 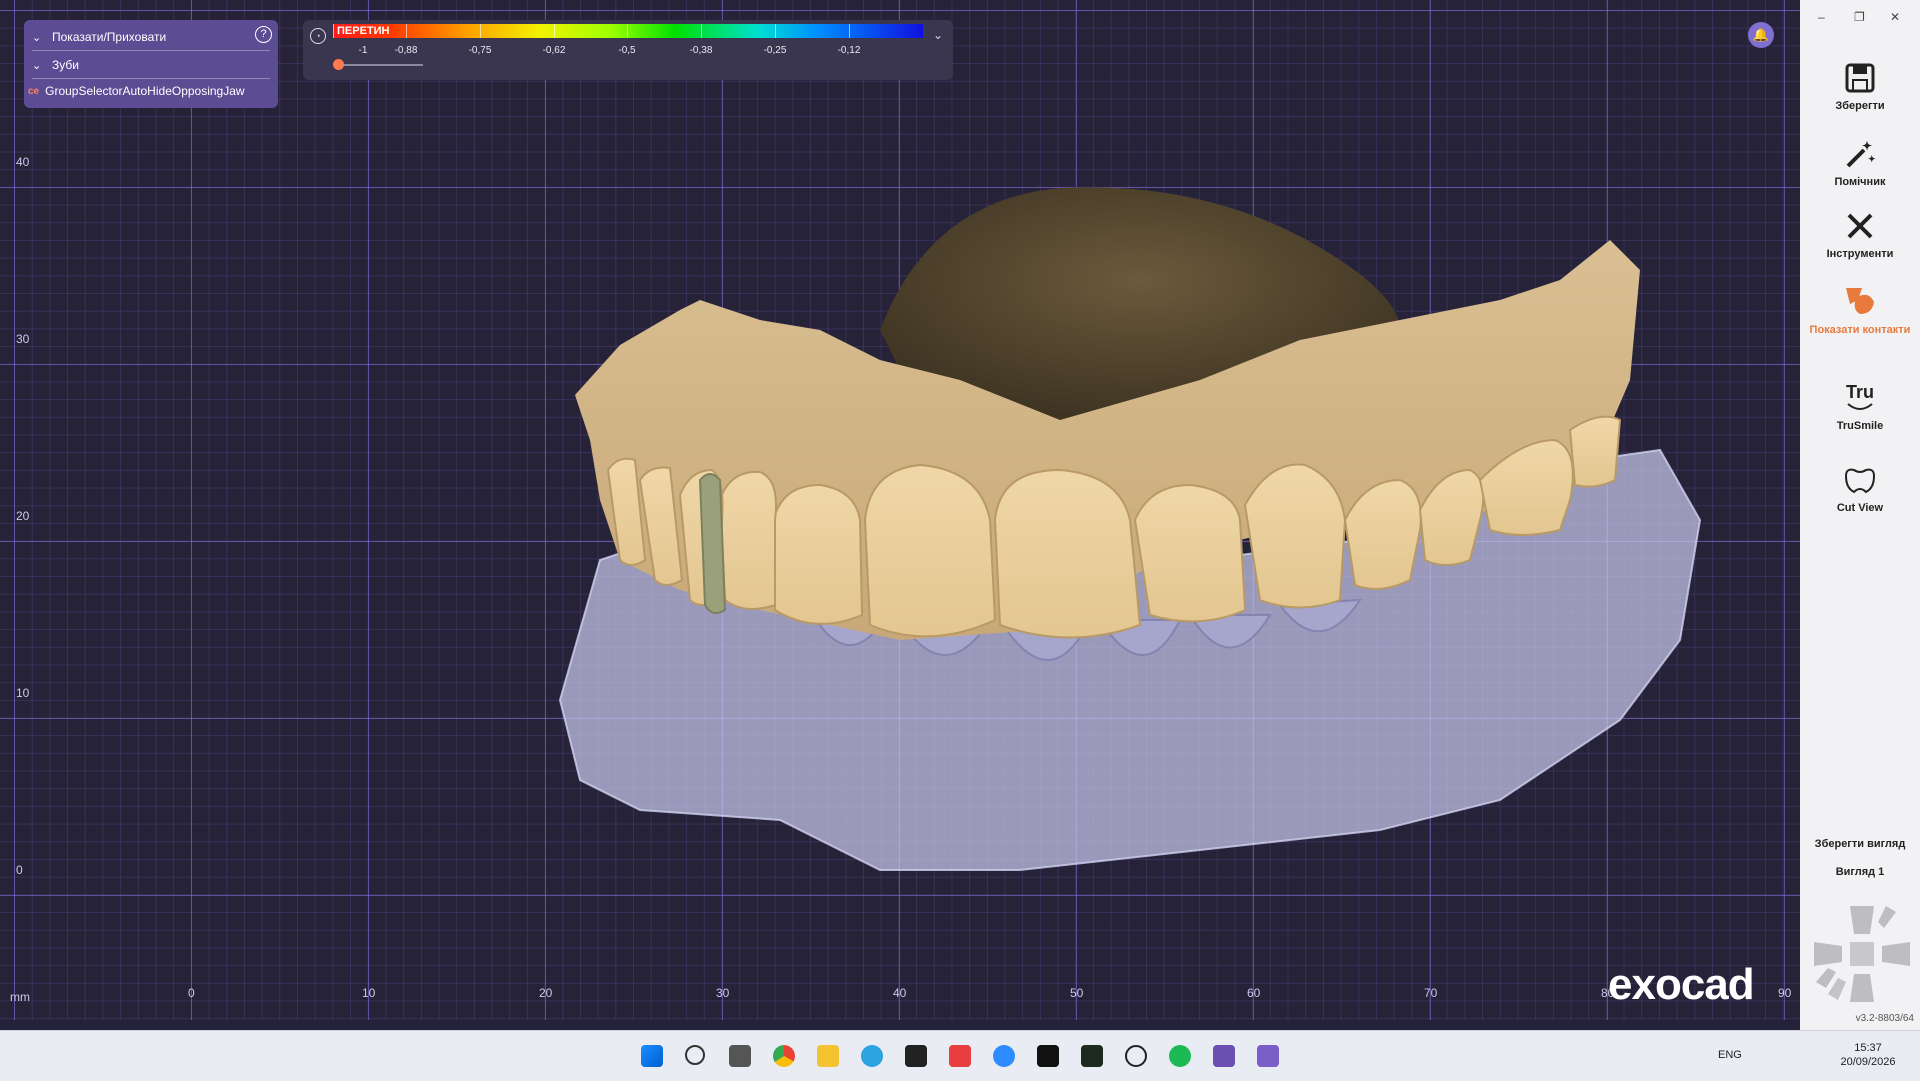 What do you see at coordinates (1860, 226) in the screenshot?
I see `tools-icon` at bounding box center [1860, 226].